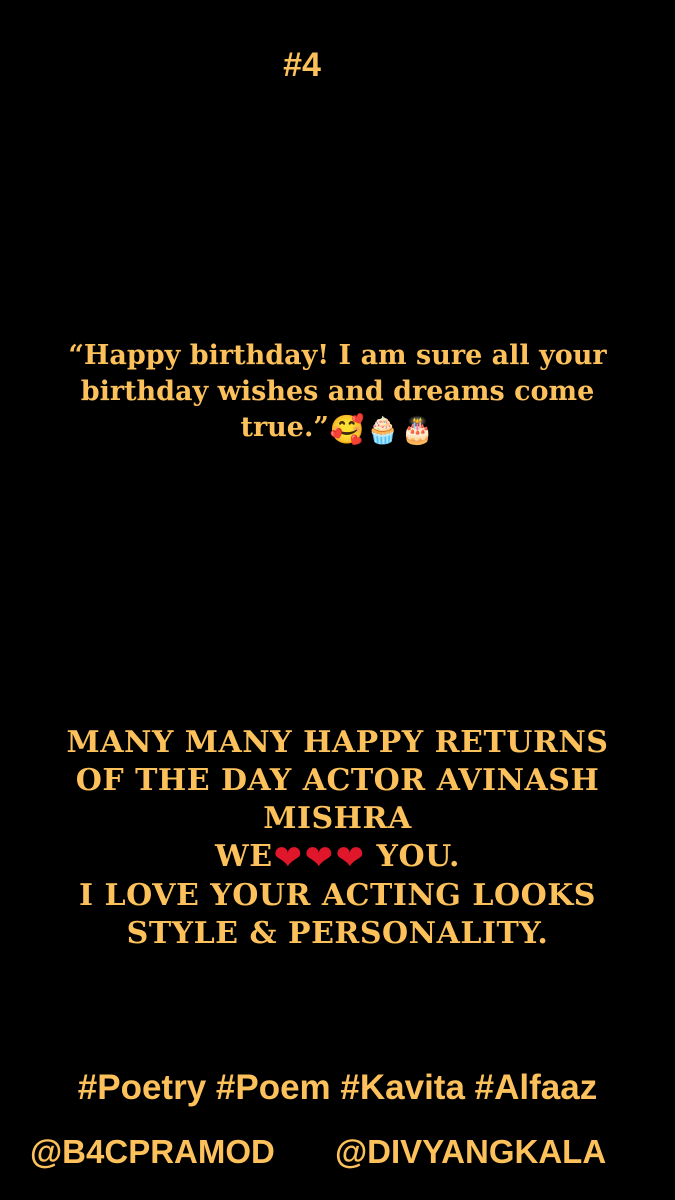  What do you see at coordinates (347, 429) in the screenshot?
I see `smiling-face-with-hearts-icon: 🥰` at bounding box center [347, 429].